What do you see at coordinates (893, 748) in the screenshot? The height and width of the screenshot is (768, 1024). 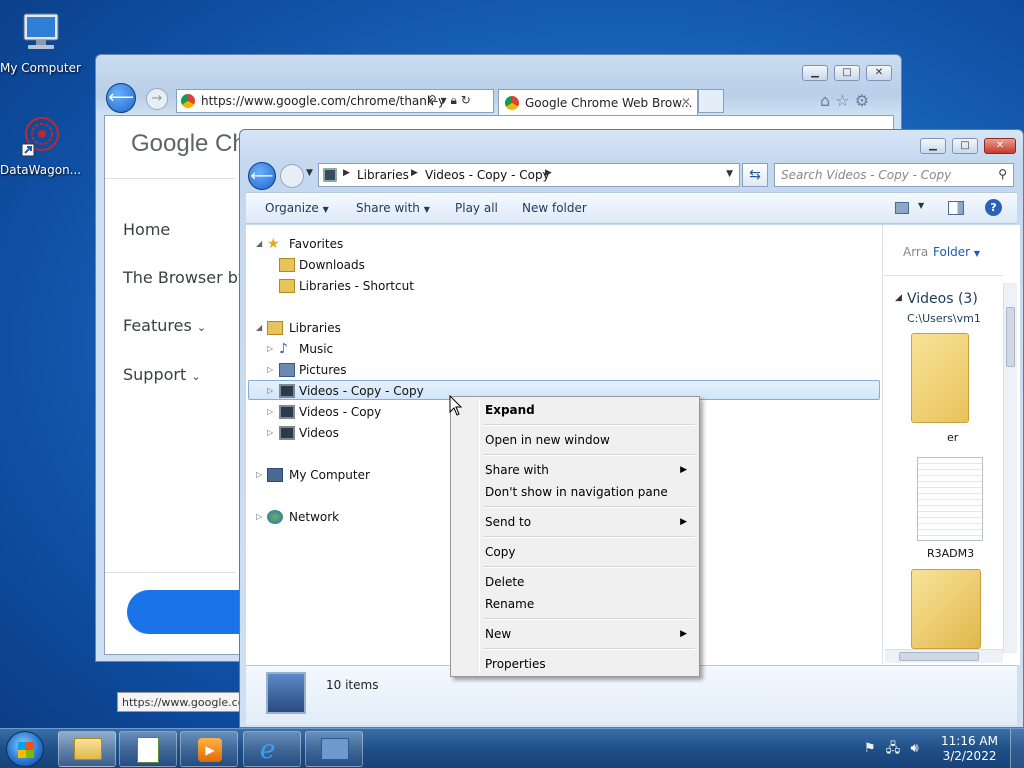 I see `network-status-icon: 🖧︎` at bounding box center [893, 748].